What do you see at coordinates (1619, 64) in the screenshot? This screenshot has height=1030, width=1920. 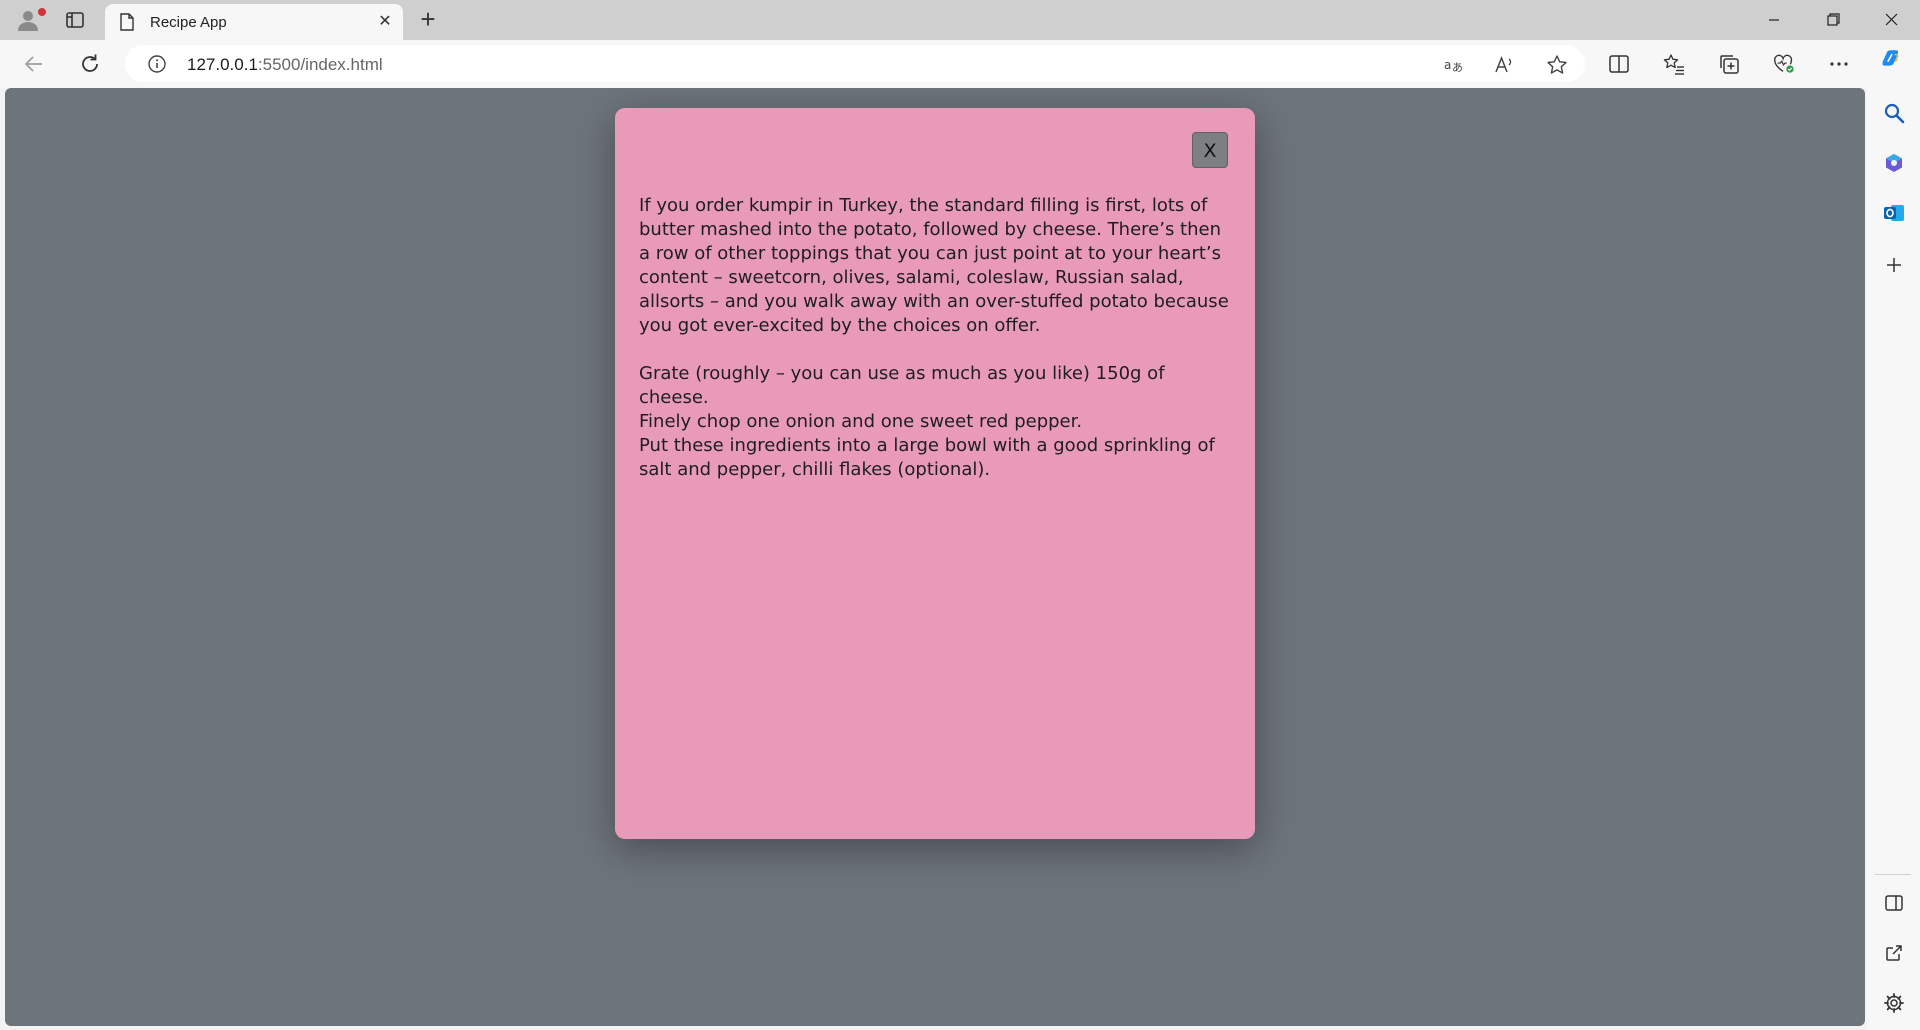 I see `split-screen-icon` at bounding box center [1619, 64].